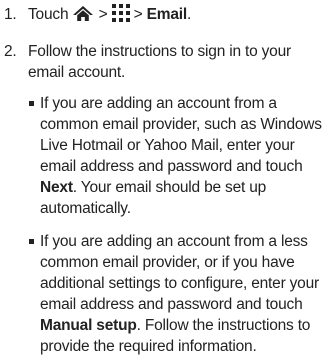 The width and height of the screenshot is (335, 357). I want to click on manual-setup-label: Manual setup, so click(88, 325).